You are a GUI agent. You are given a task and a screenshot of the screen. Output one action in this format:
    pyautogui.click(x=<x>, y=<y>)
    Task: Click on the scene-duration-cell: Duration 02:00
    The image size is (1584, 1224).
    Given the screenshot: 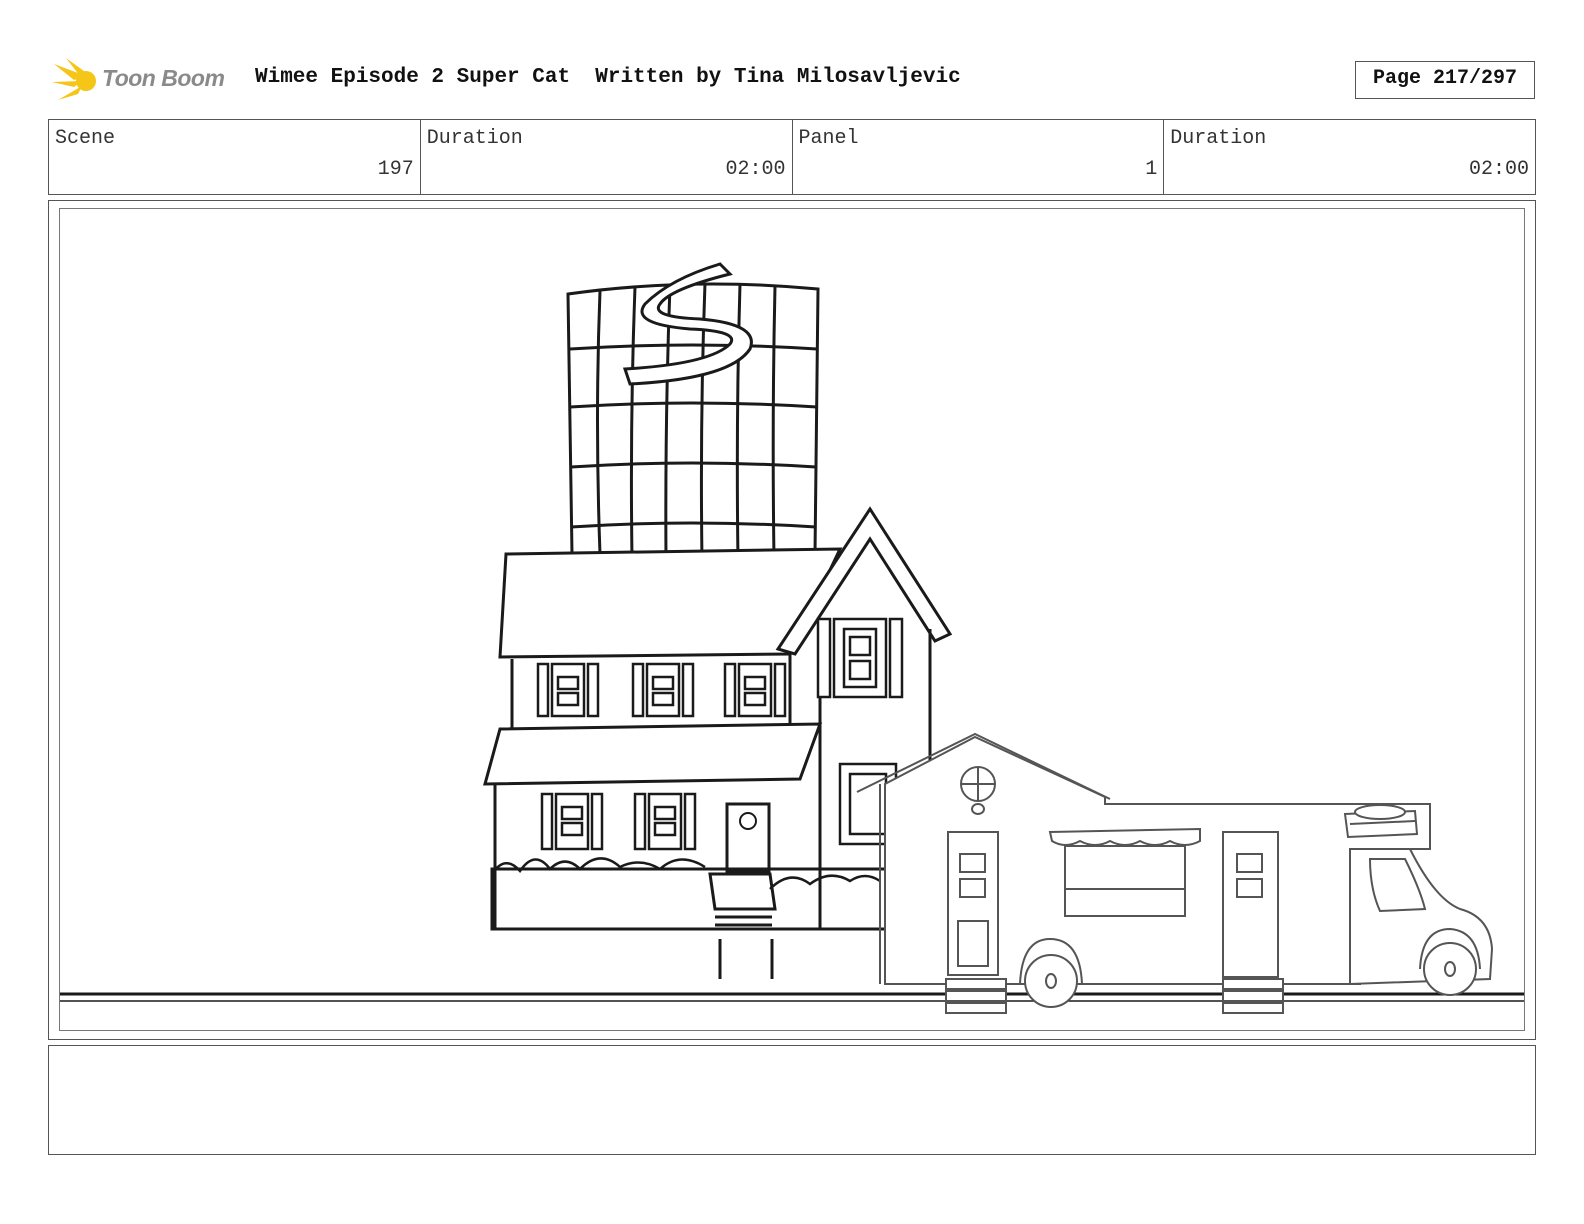 What is the action you would take?
    pyautogui.click(x=607, y=157)
    